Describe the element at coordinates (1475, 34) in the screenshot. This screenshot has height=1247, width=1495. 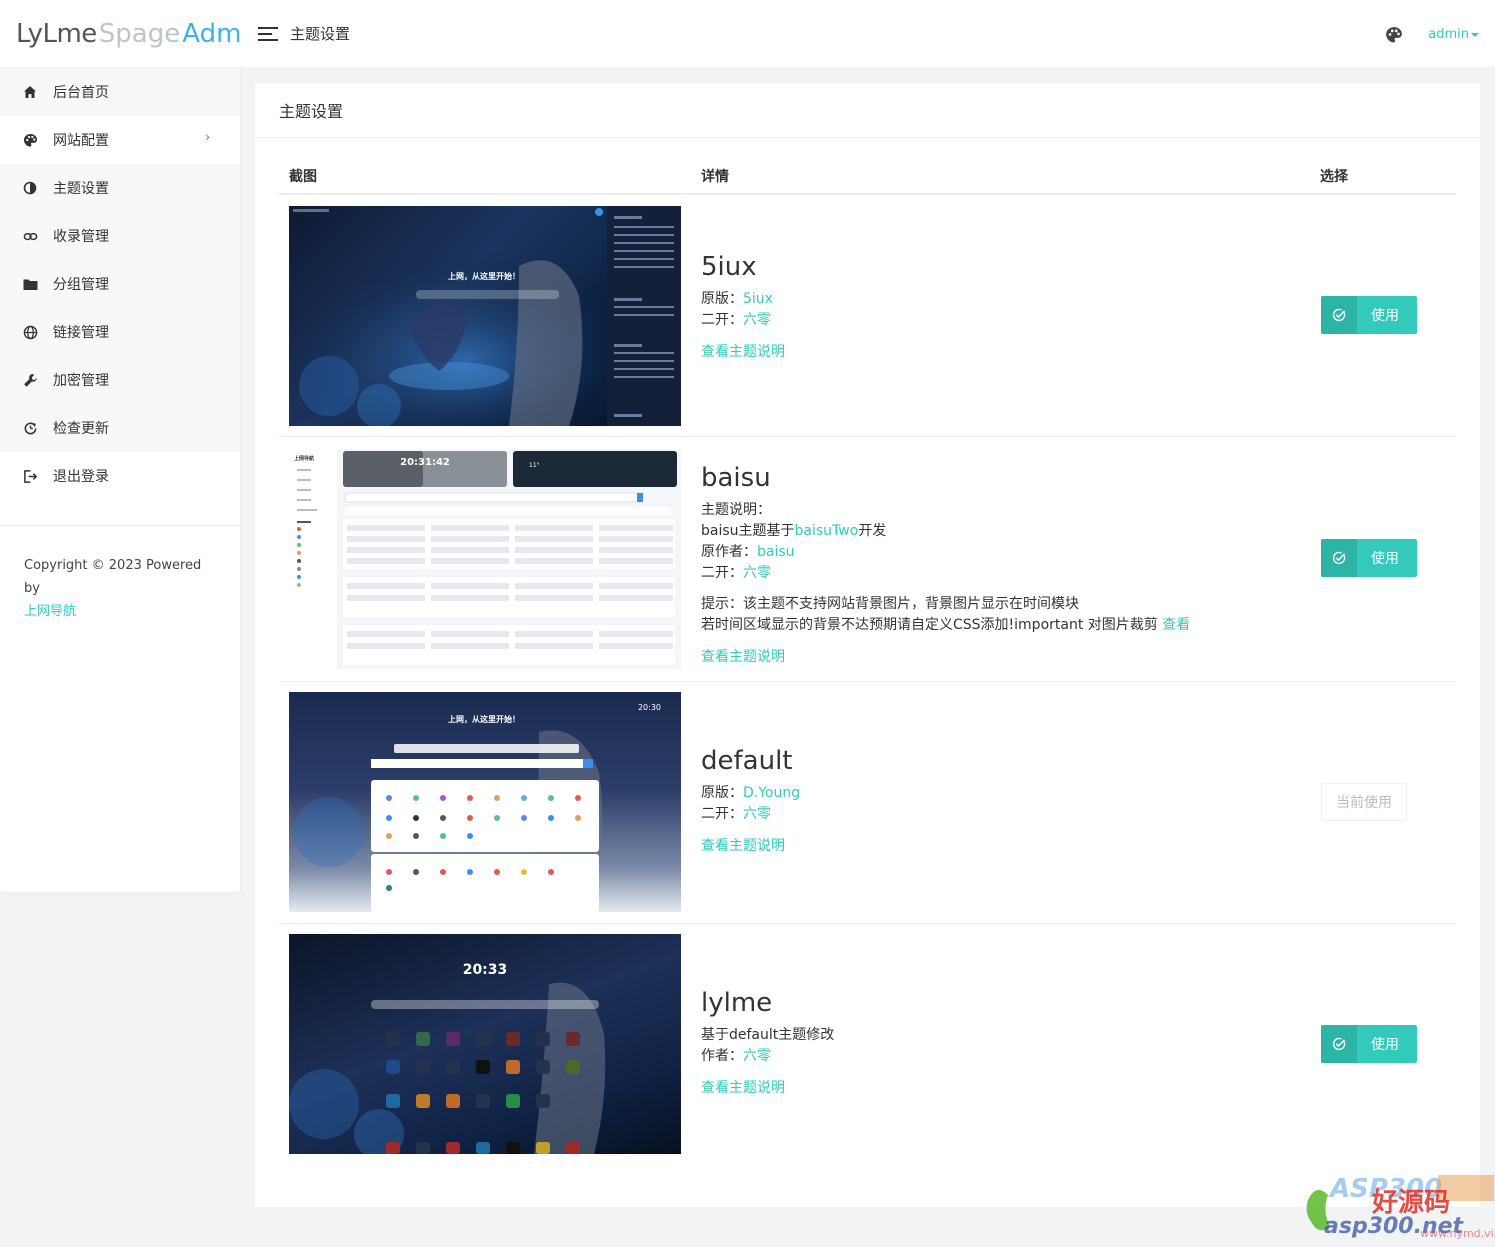
I see `caret-down-icon` at that location.